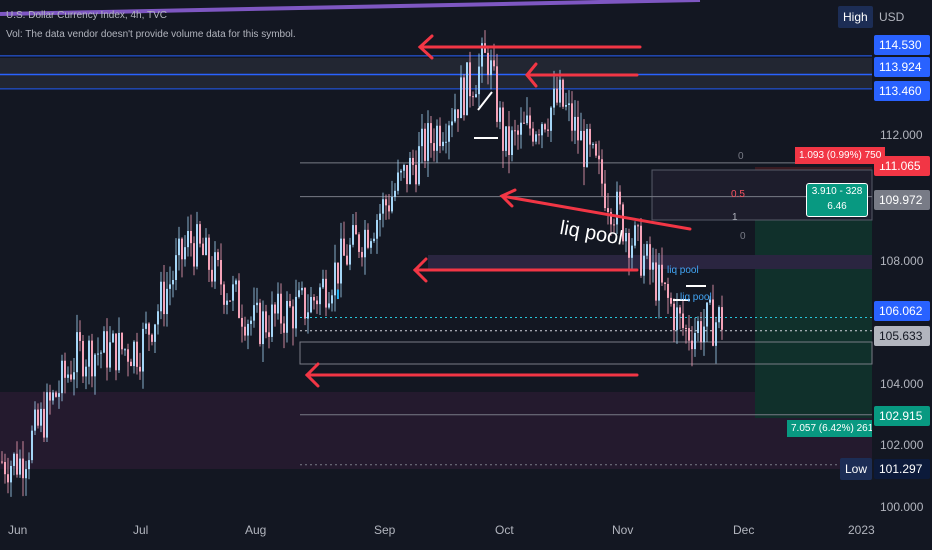 The image size is (932, 550). What do you see at coordinates (902, 67) in the screenshot?
I see `price-tag-113924: 113.924` at bounding box center [902, 67].